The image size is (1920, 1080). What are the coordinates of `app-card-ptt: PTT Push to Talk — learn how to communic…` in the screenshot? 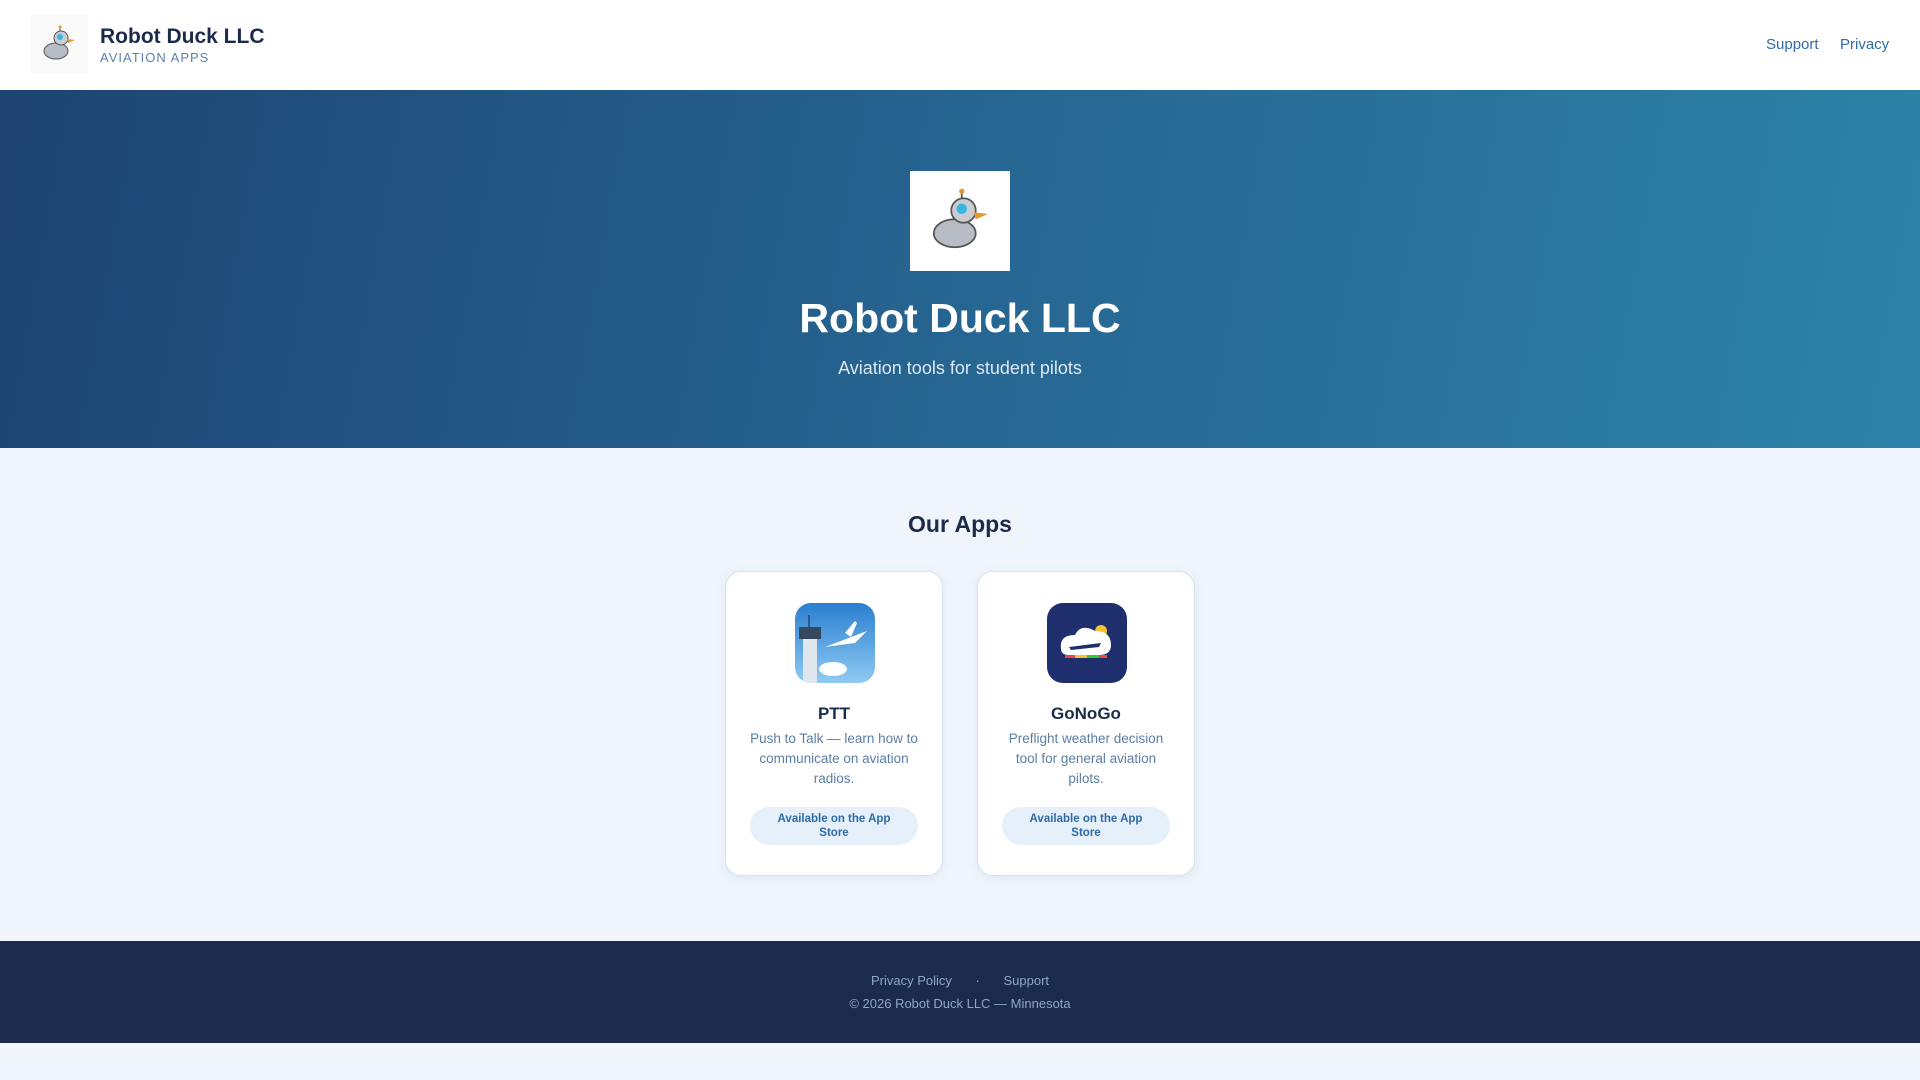 It's located at (834, 723).